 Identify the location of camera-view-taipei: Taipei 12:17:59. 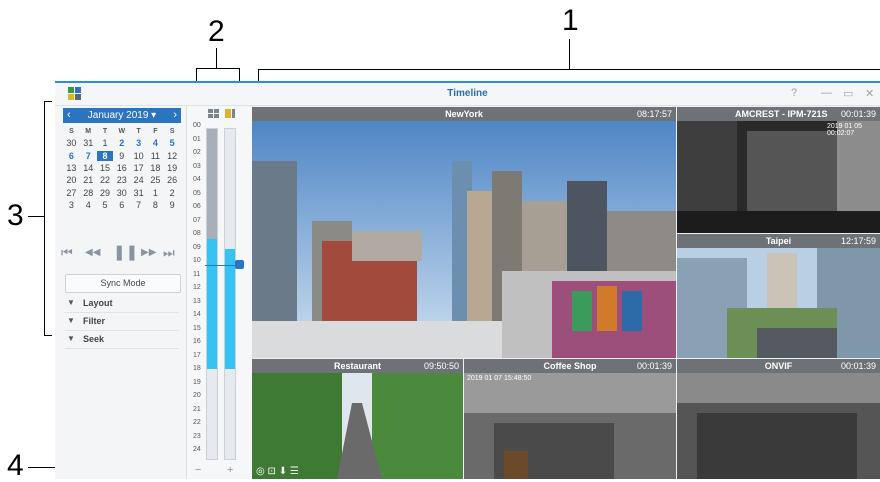
(778, 296).